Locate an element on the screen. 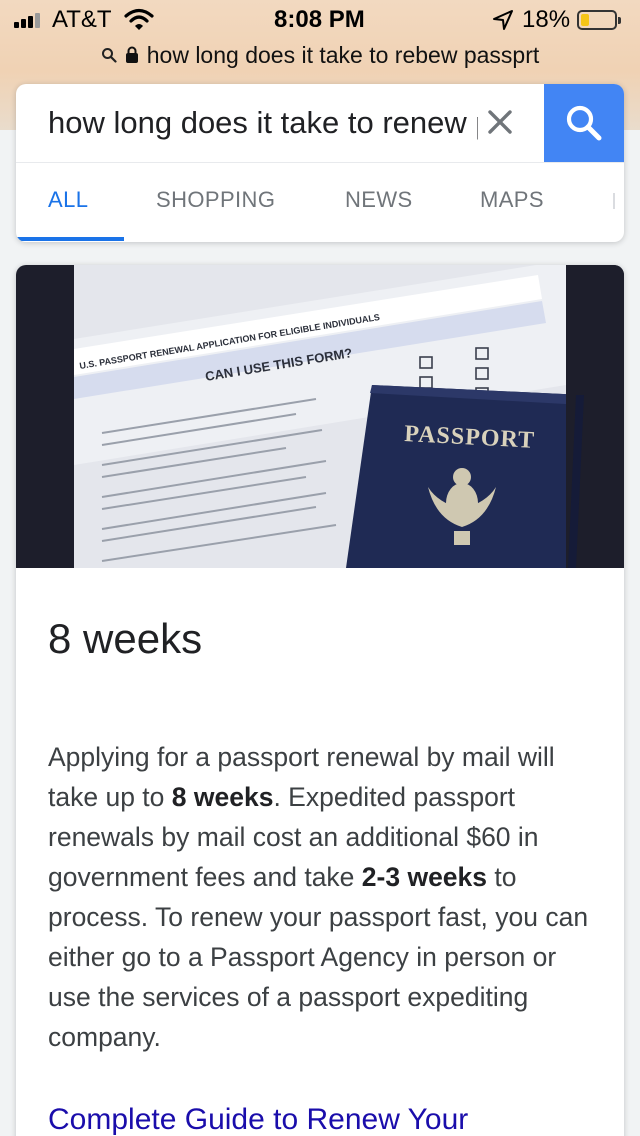 Image resolution: width=640 pixels, height=1136 pixels. search-box is located at coordinates (320, 123).